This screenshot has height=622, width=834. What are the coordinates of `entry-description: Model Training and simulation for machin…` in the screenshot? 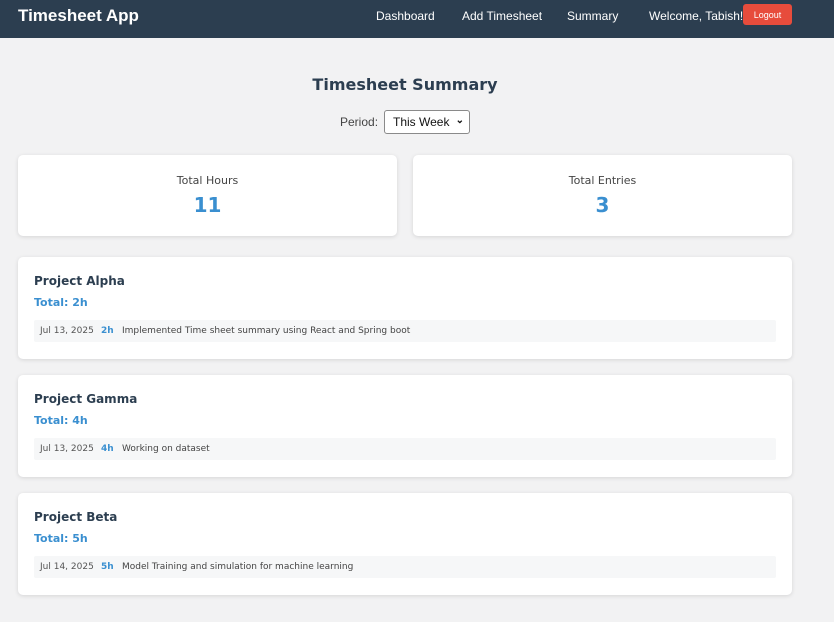 It's located at (238, 567).